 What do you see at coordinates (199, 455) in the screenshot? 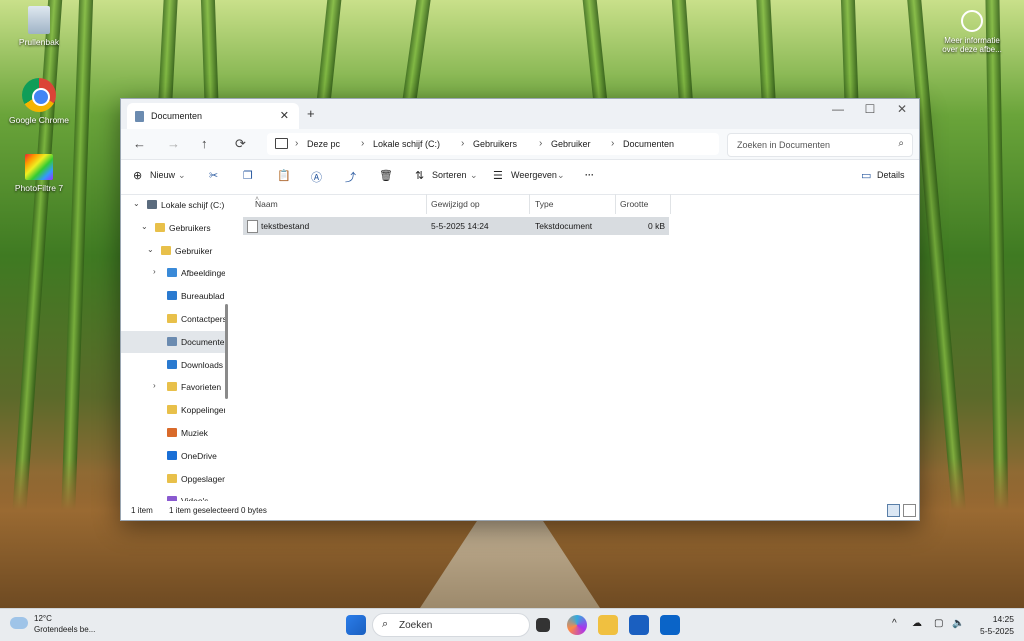
I see `sidebar-item-label: OneDrive` at bounding box center [199, 455].